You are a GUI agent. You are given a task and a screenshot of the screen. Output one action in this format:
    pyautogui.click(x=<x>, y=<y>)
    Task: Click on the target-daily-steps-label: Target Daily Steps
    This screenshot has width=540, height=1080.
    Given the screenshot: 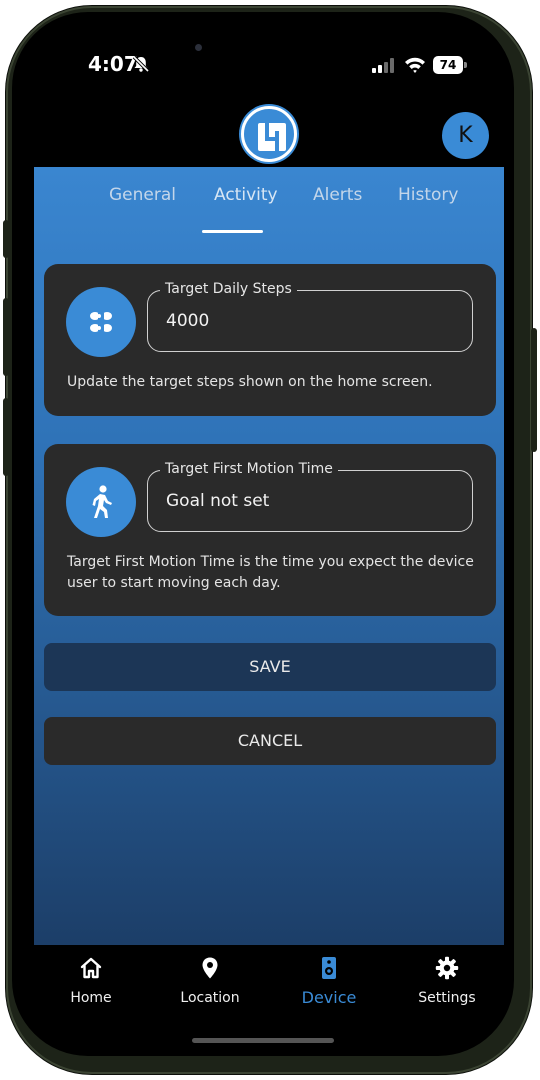 What is the action you would take?
    pyautogui.click(x=228, y=289)
    